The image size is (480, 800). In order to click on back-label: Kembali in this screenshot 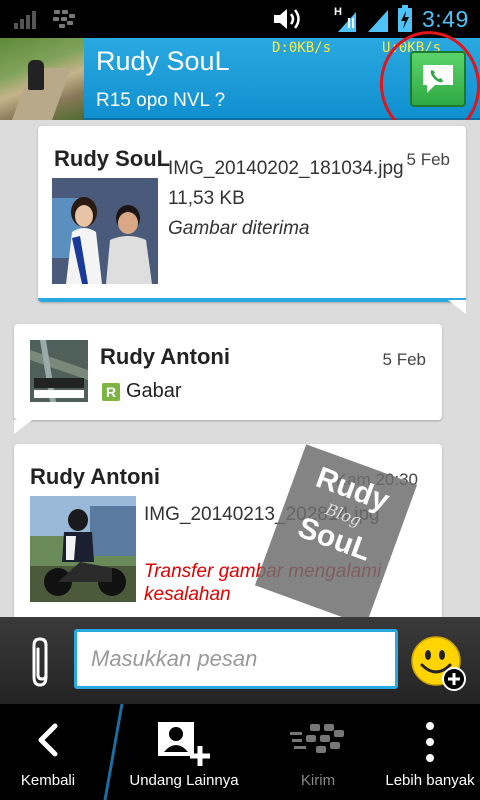, I will do `click(48, 780)`.